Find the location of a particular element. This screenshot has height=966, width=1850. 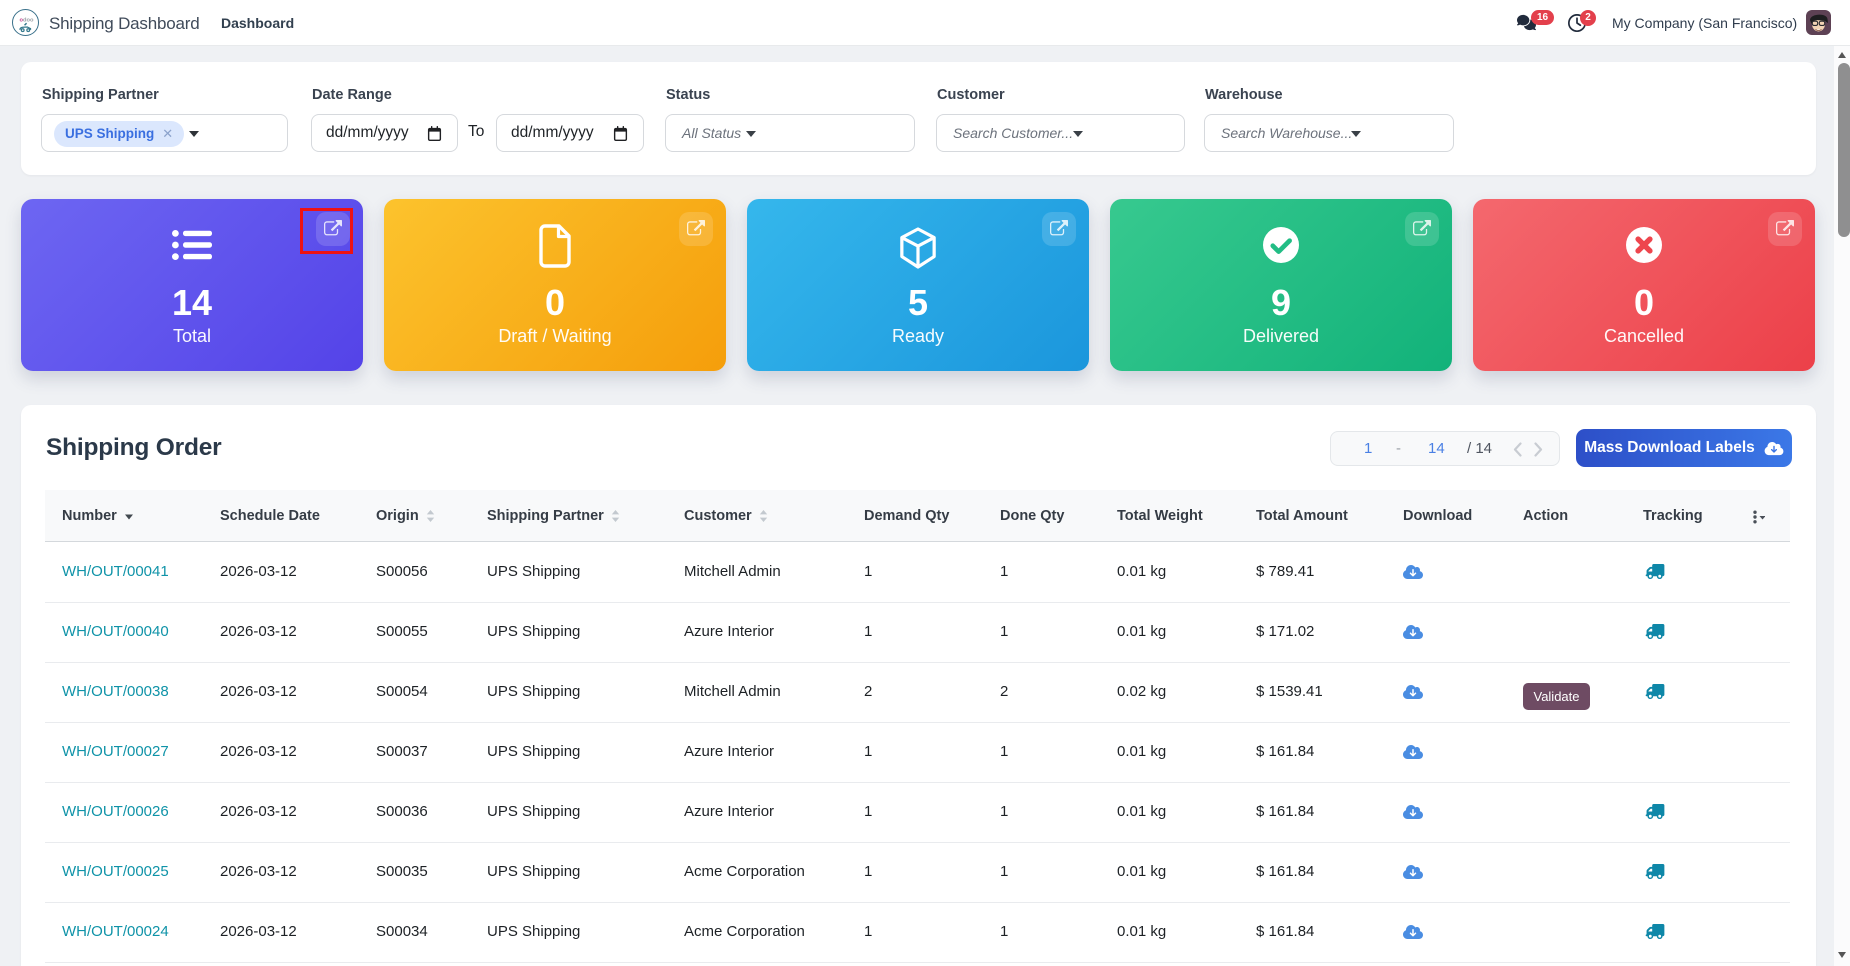

svg-text: doo is located at coordinates (28, 21).